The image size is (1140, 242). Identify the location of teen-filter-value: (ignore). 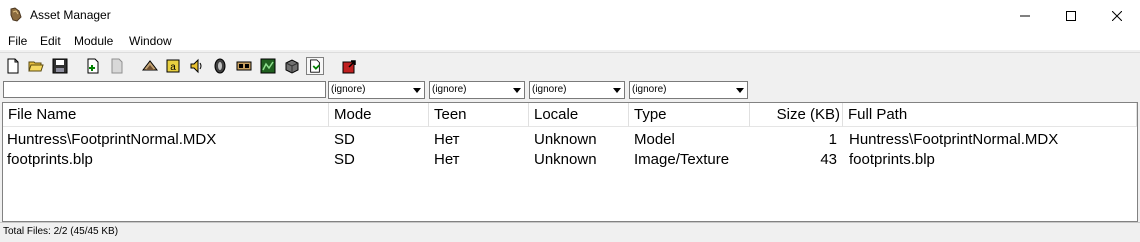
(449, 89).